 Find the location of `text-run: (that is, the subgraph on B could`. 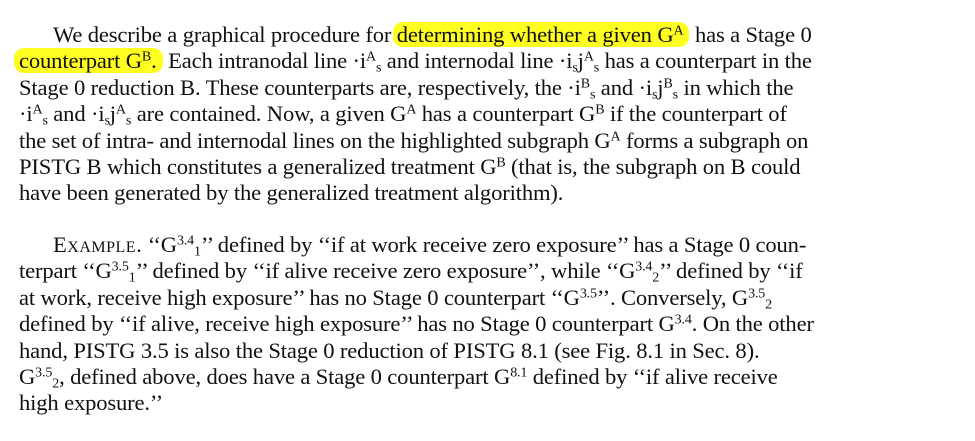

text-run: (that is, the subgraph on B could is located at coordinates (653, 167).